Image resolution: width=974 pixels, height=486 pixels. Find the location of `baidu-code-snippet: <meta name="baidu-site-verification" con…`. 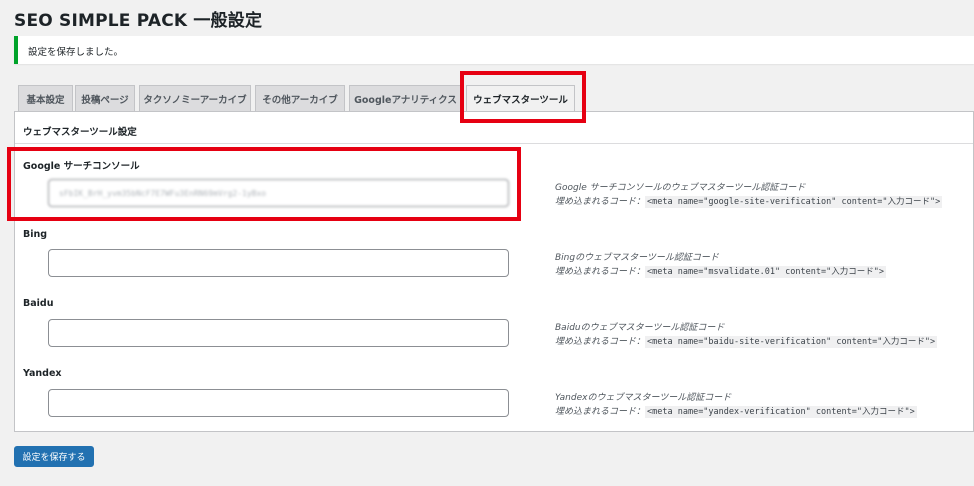

baidu-code-snippet: <meta name="baidu-site-verification" con… is located at coordinates (791, 342).